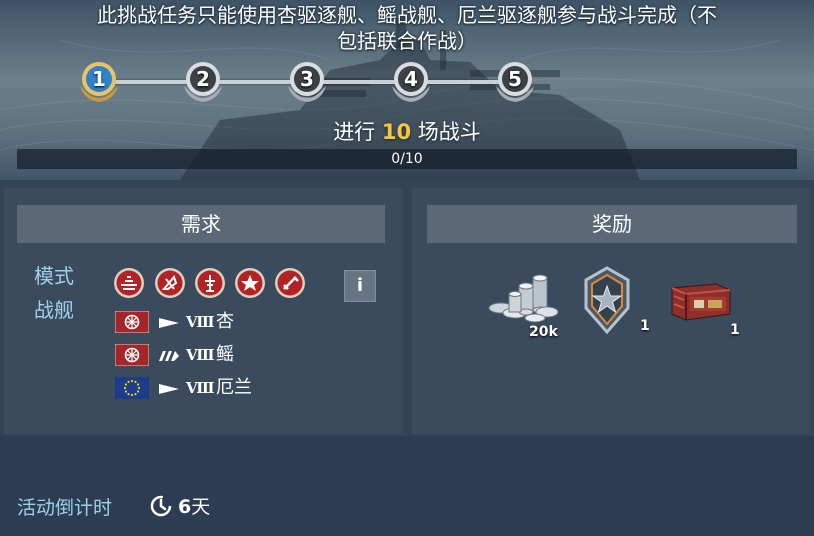  I want to click on ship-row: Ⅷ杏, so click(214, 322).